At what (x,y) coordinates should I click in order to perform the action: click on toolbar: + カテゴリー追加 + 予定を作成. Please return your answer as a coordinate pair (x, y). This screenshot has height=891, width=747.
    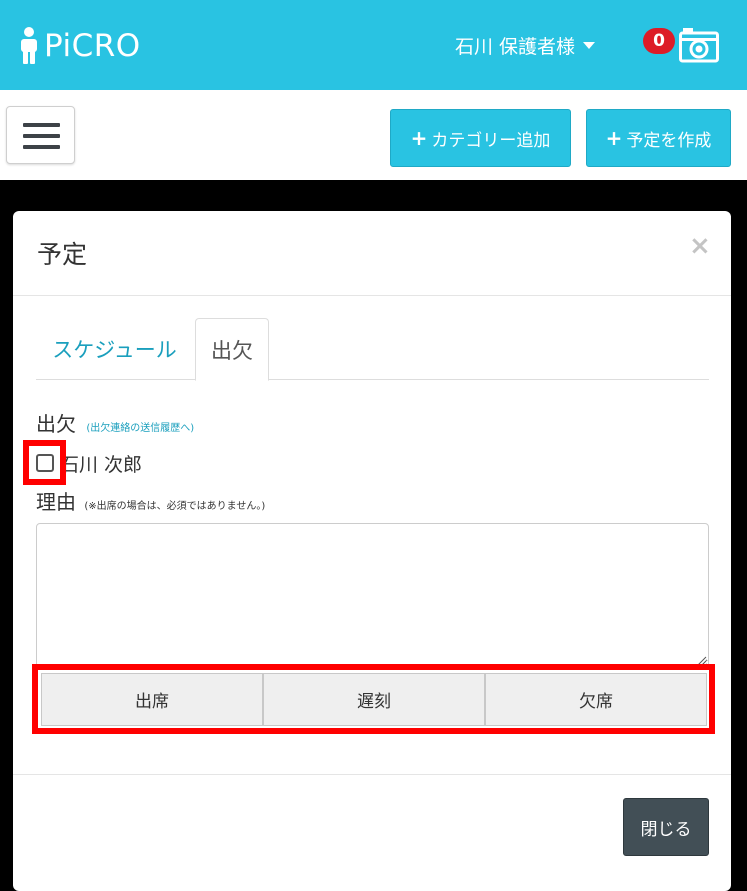
    Looking at the image, I should click on (373, 135).